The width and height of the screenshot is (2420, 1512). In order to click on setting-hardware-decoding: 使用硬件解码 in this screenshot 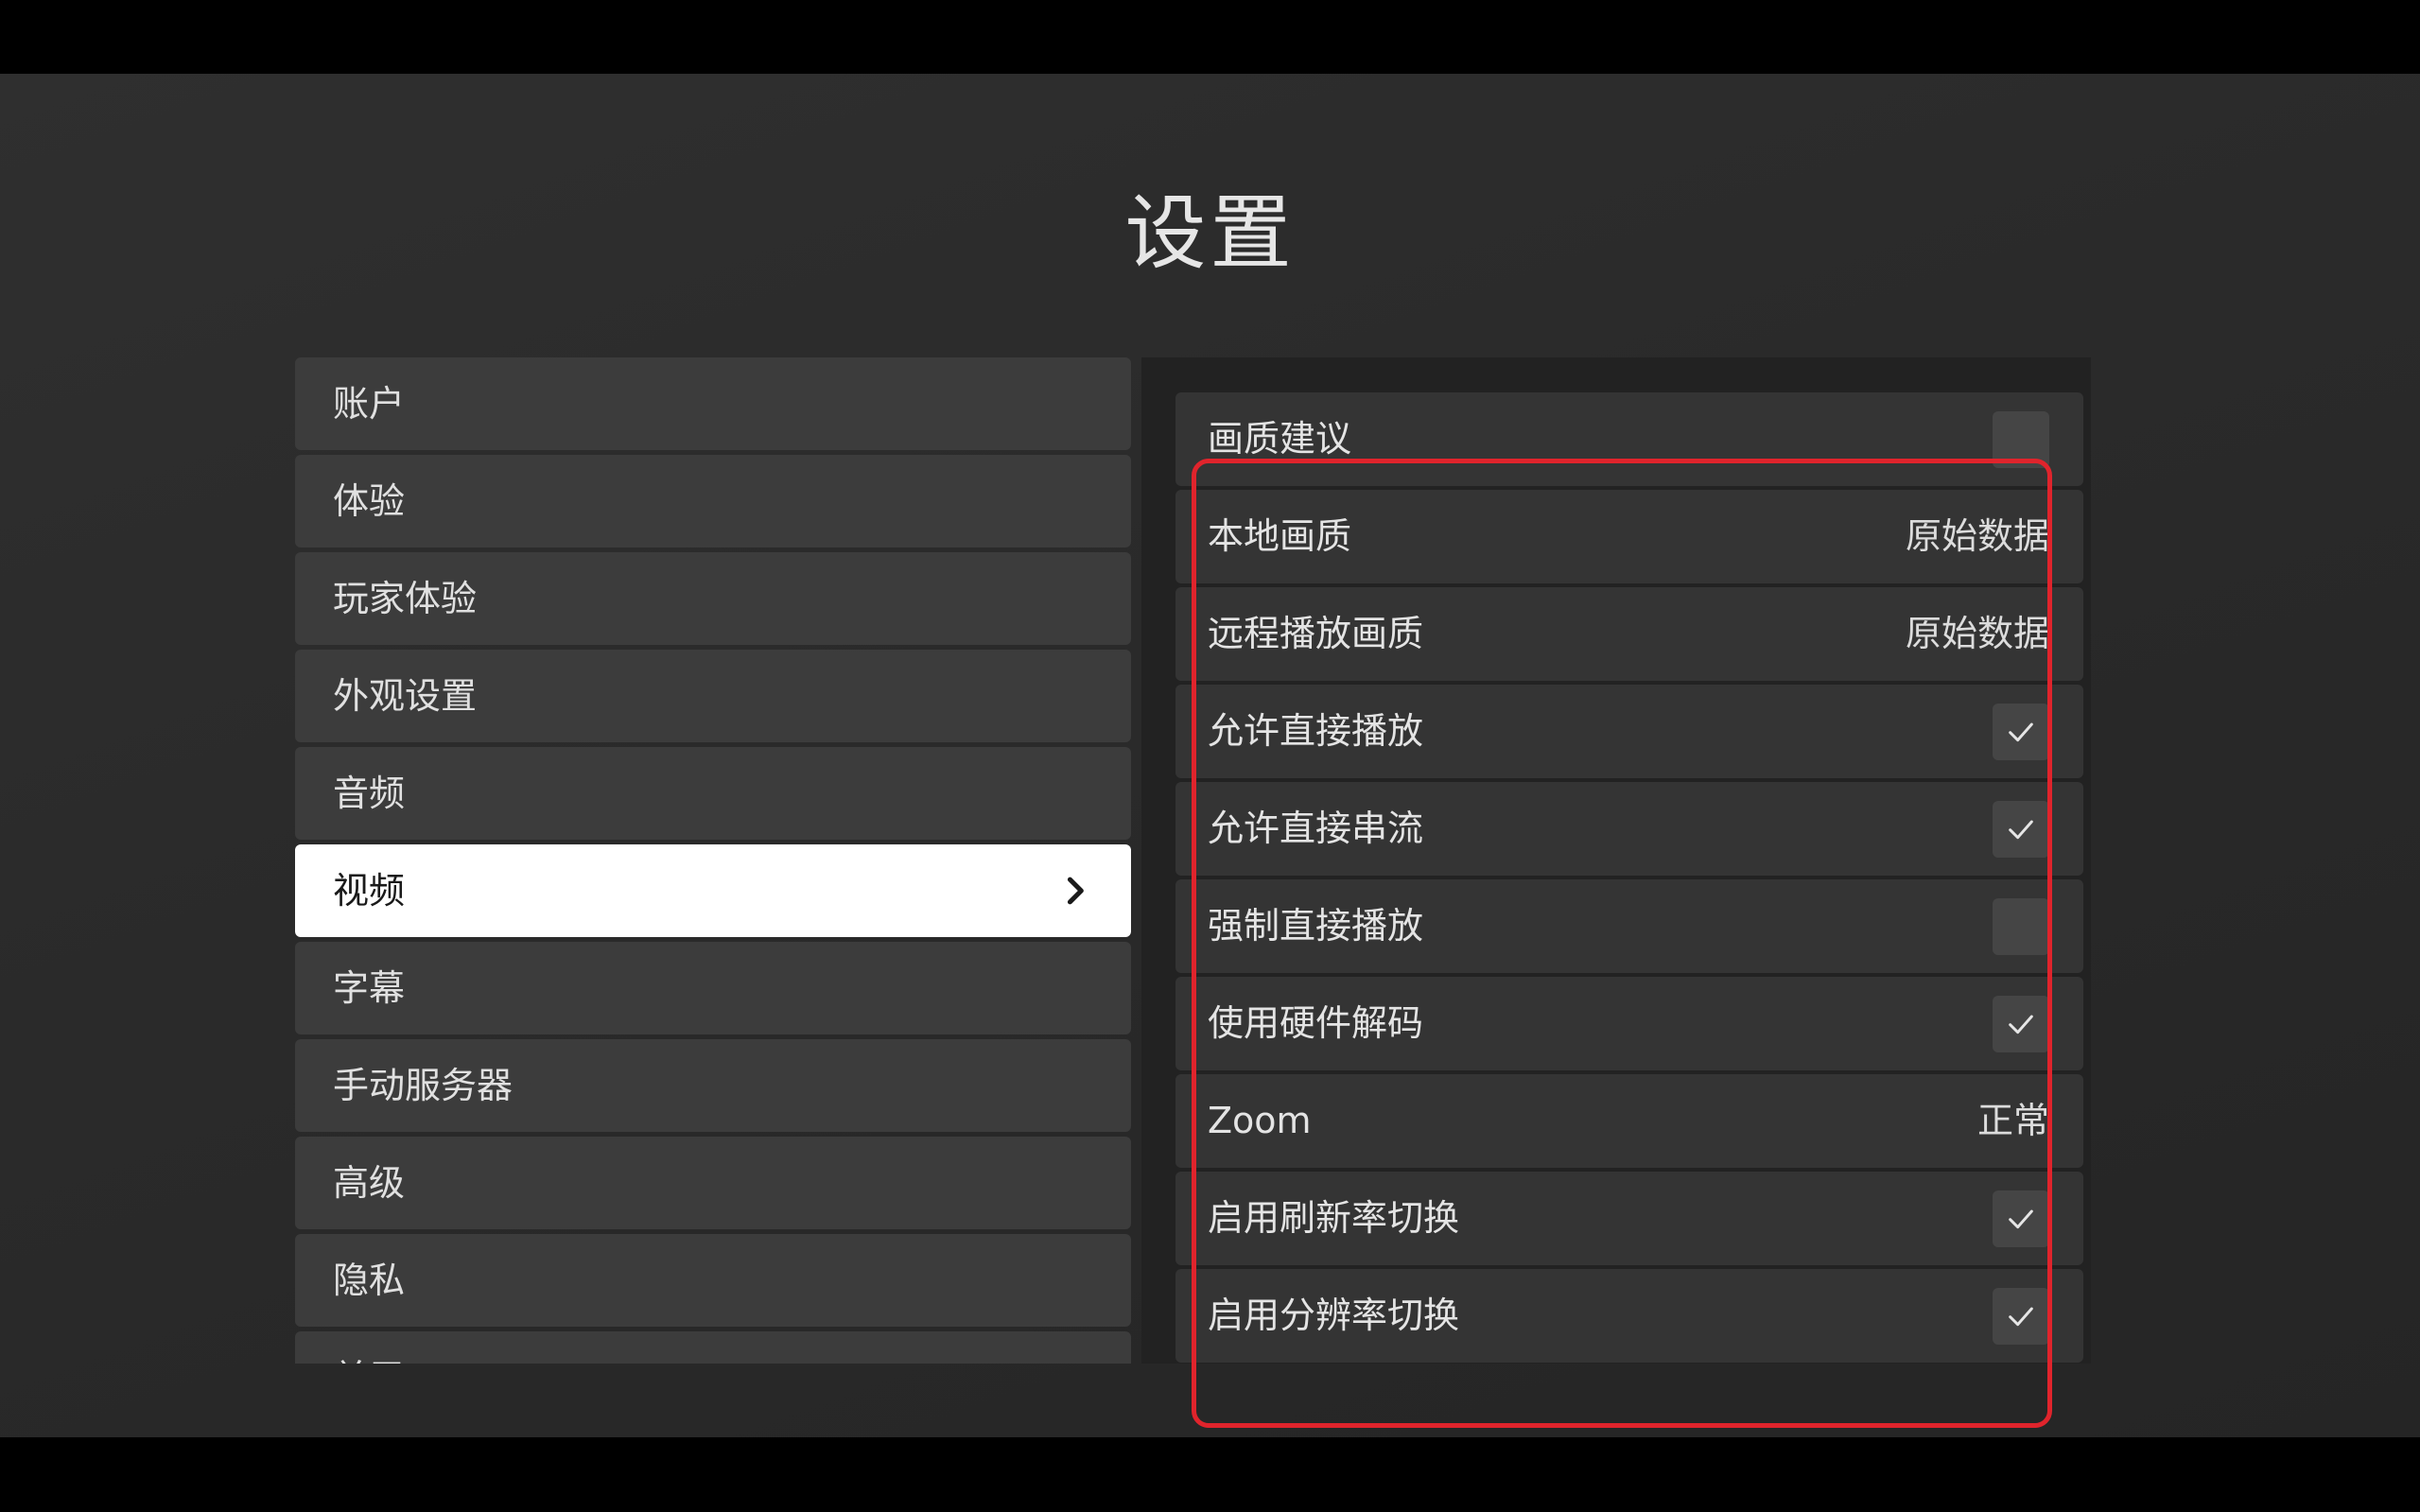, I will do `click(1629, 1023)`.